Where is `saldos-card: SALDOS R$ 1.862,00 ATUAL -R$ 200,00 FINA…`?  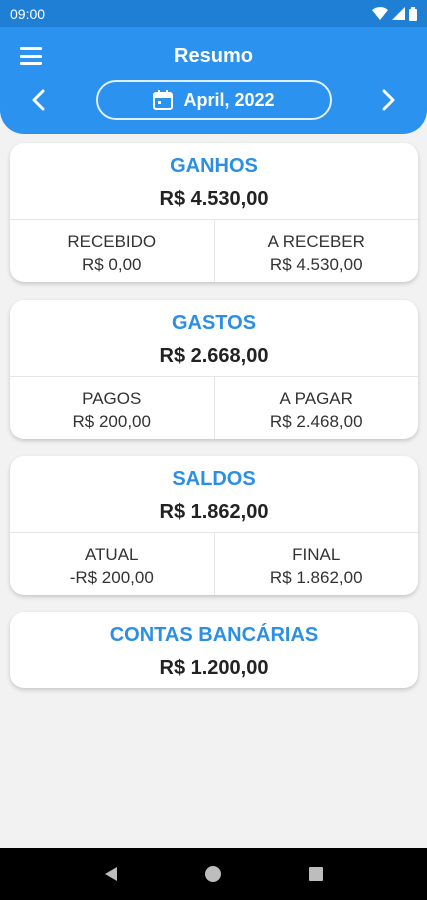
saldos-card: SALDOS R$ 1.862,00 ATUAL -R$ 200,00 FINA… is located at coordinates (214, 525).